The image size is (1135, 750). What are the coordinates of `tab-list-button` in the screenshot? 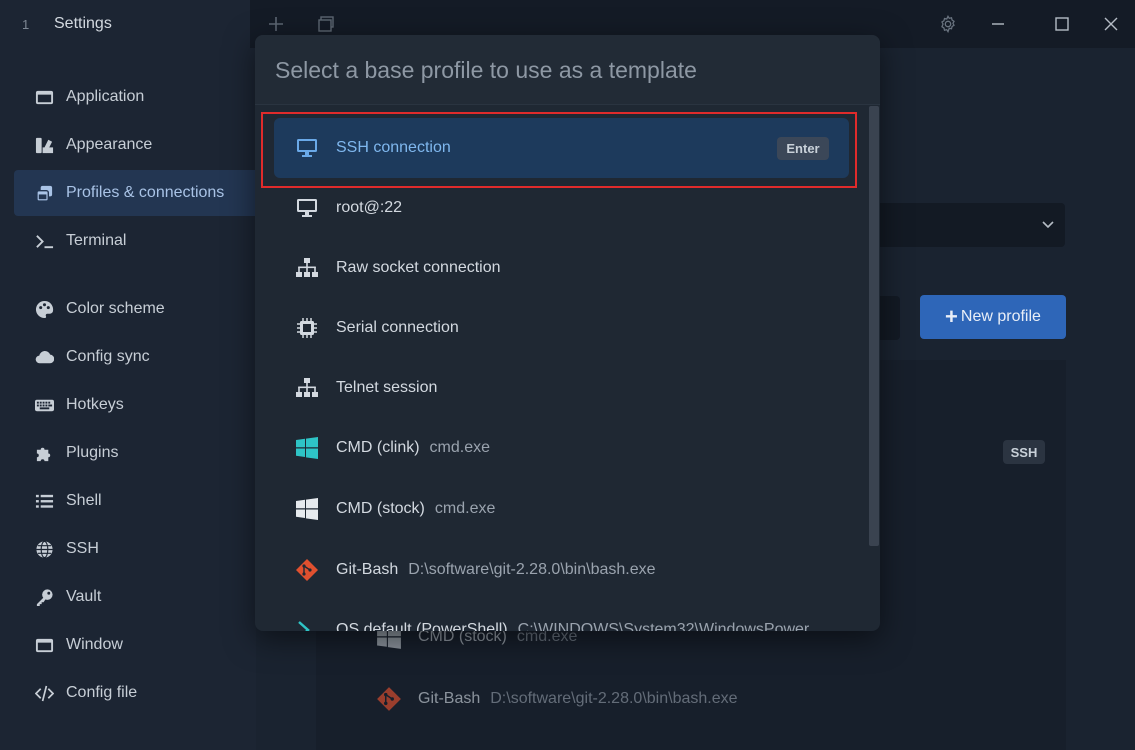 It's located at (326, 24).